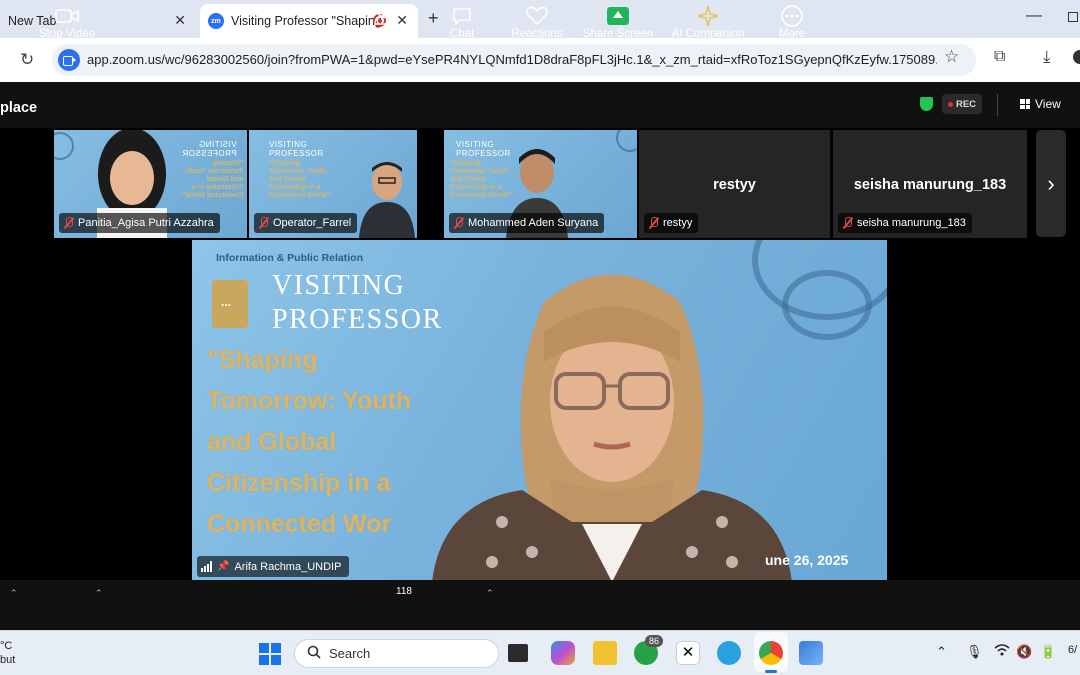 The width and height of the screenshot is (1080, 675). I want to click on file-explorer-icon, so click(605, 653).